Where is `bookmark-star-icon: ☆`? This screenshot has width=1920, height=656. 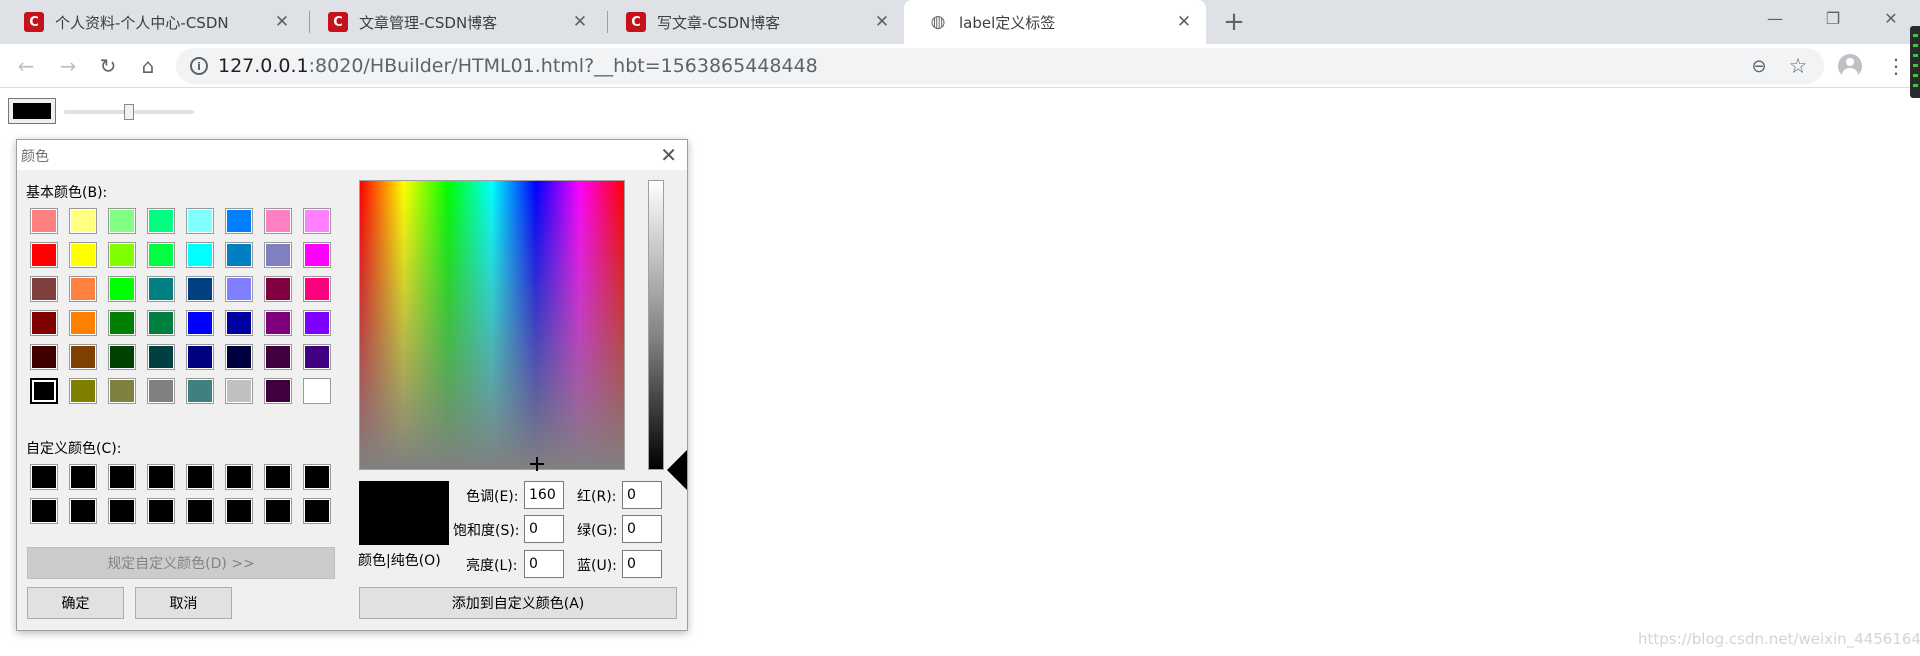 bookmark-star-icon: ☆ is located at coordinates (1798, 66).